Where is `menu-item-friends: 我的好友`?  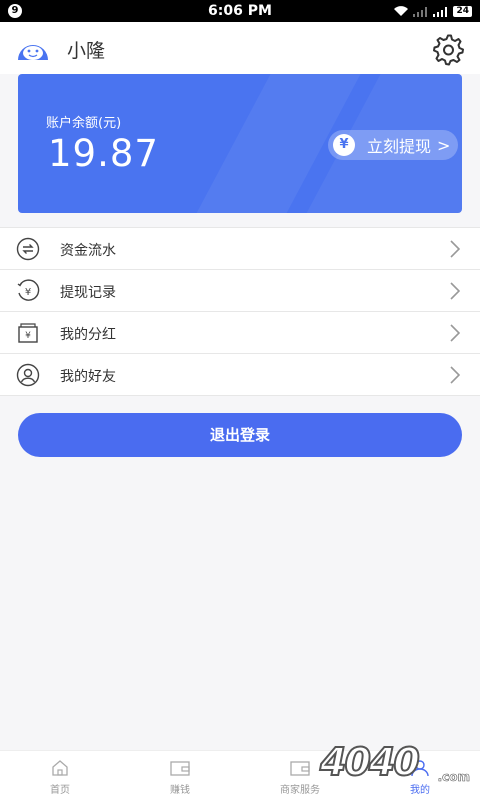 menu-item-friends: 我的好友 is located at coordinates (240, 375).